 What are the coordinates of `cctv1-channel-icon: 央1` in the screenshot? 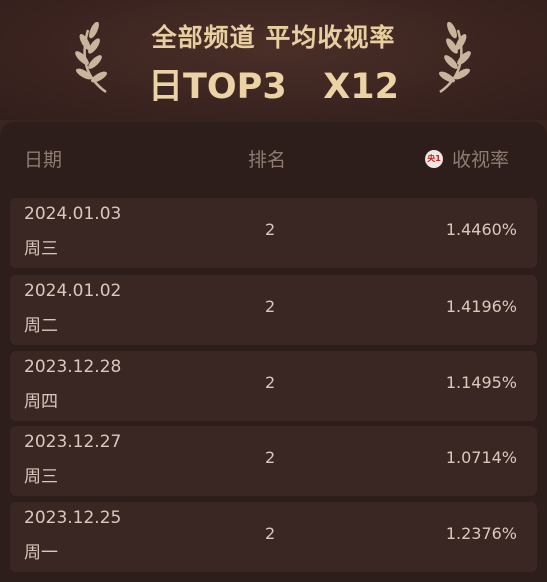 It's located at (434, 159).